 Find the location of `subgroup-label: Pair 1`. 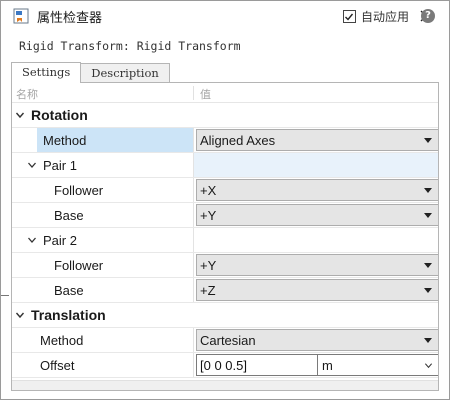

subgroup-label: Pair 1 is located at coordinates (60, 165).